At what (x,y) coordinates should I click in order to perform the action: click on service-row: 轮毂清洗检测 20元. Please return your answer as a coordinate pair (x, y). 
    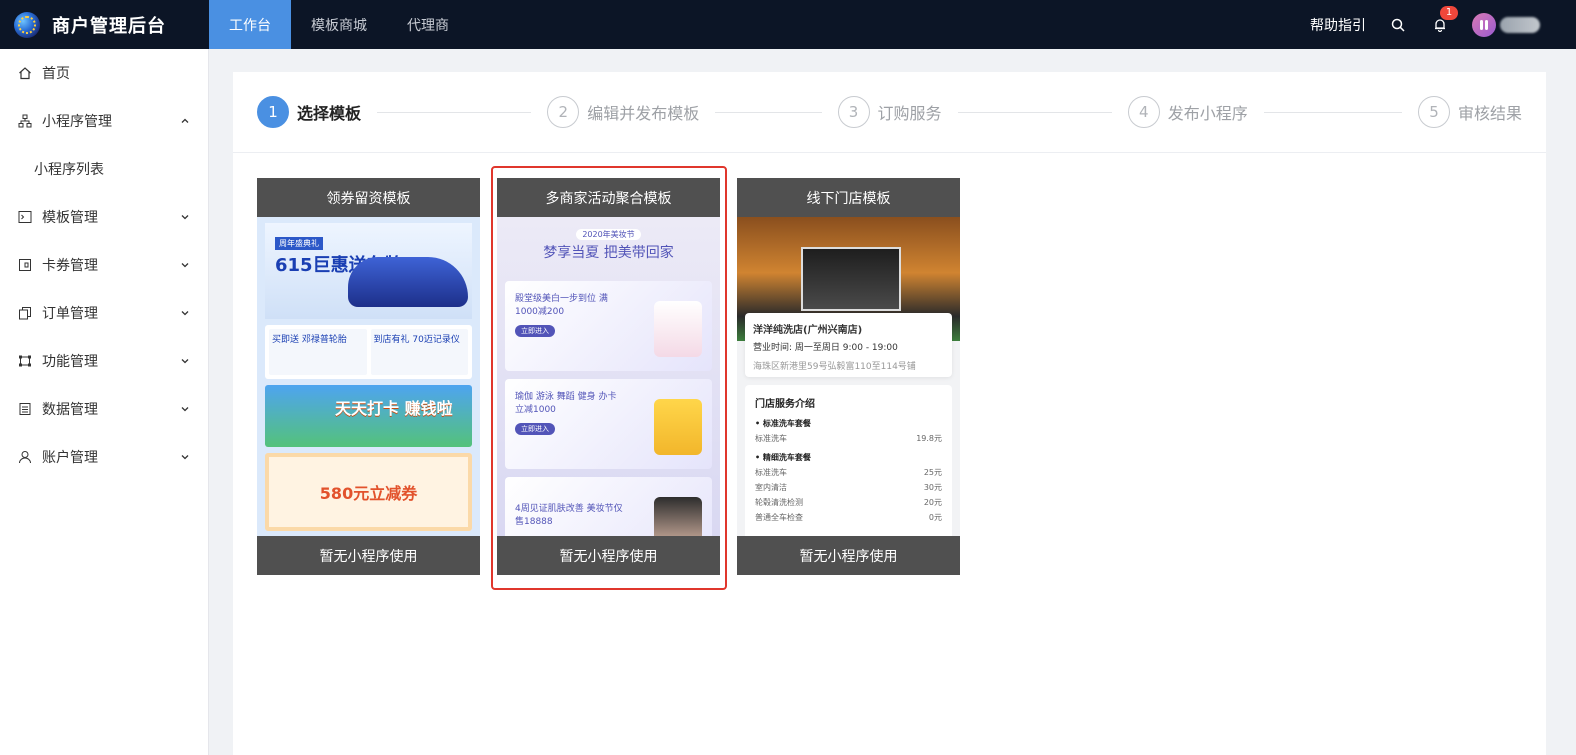
    Looking at the image, I should click on (848, 502).